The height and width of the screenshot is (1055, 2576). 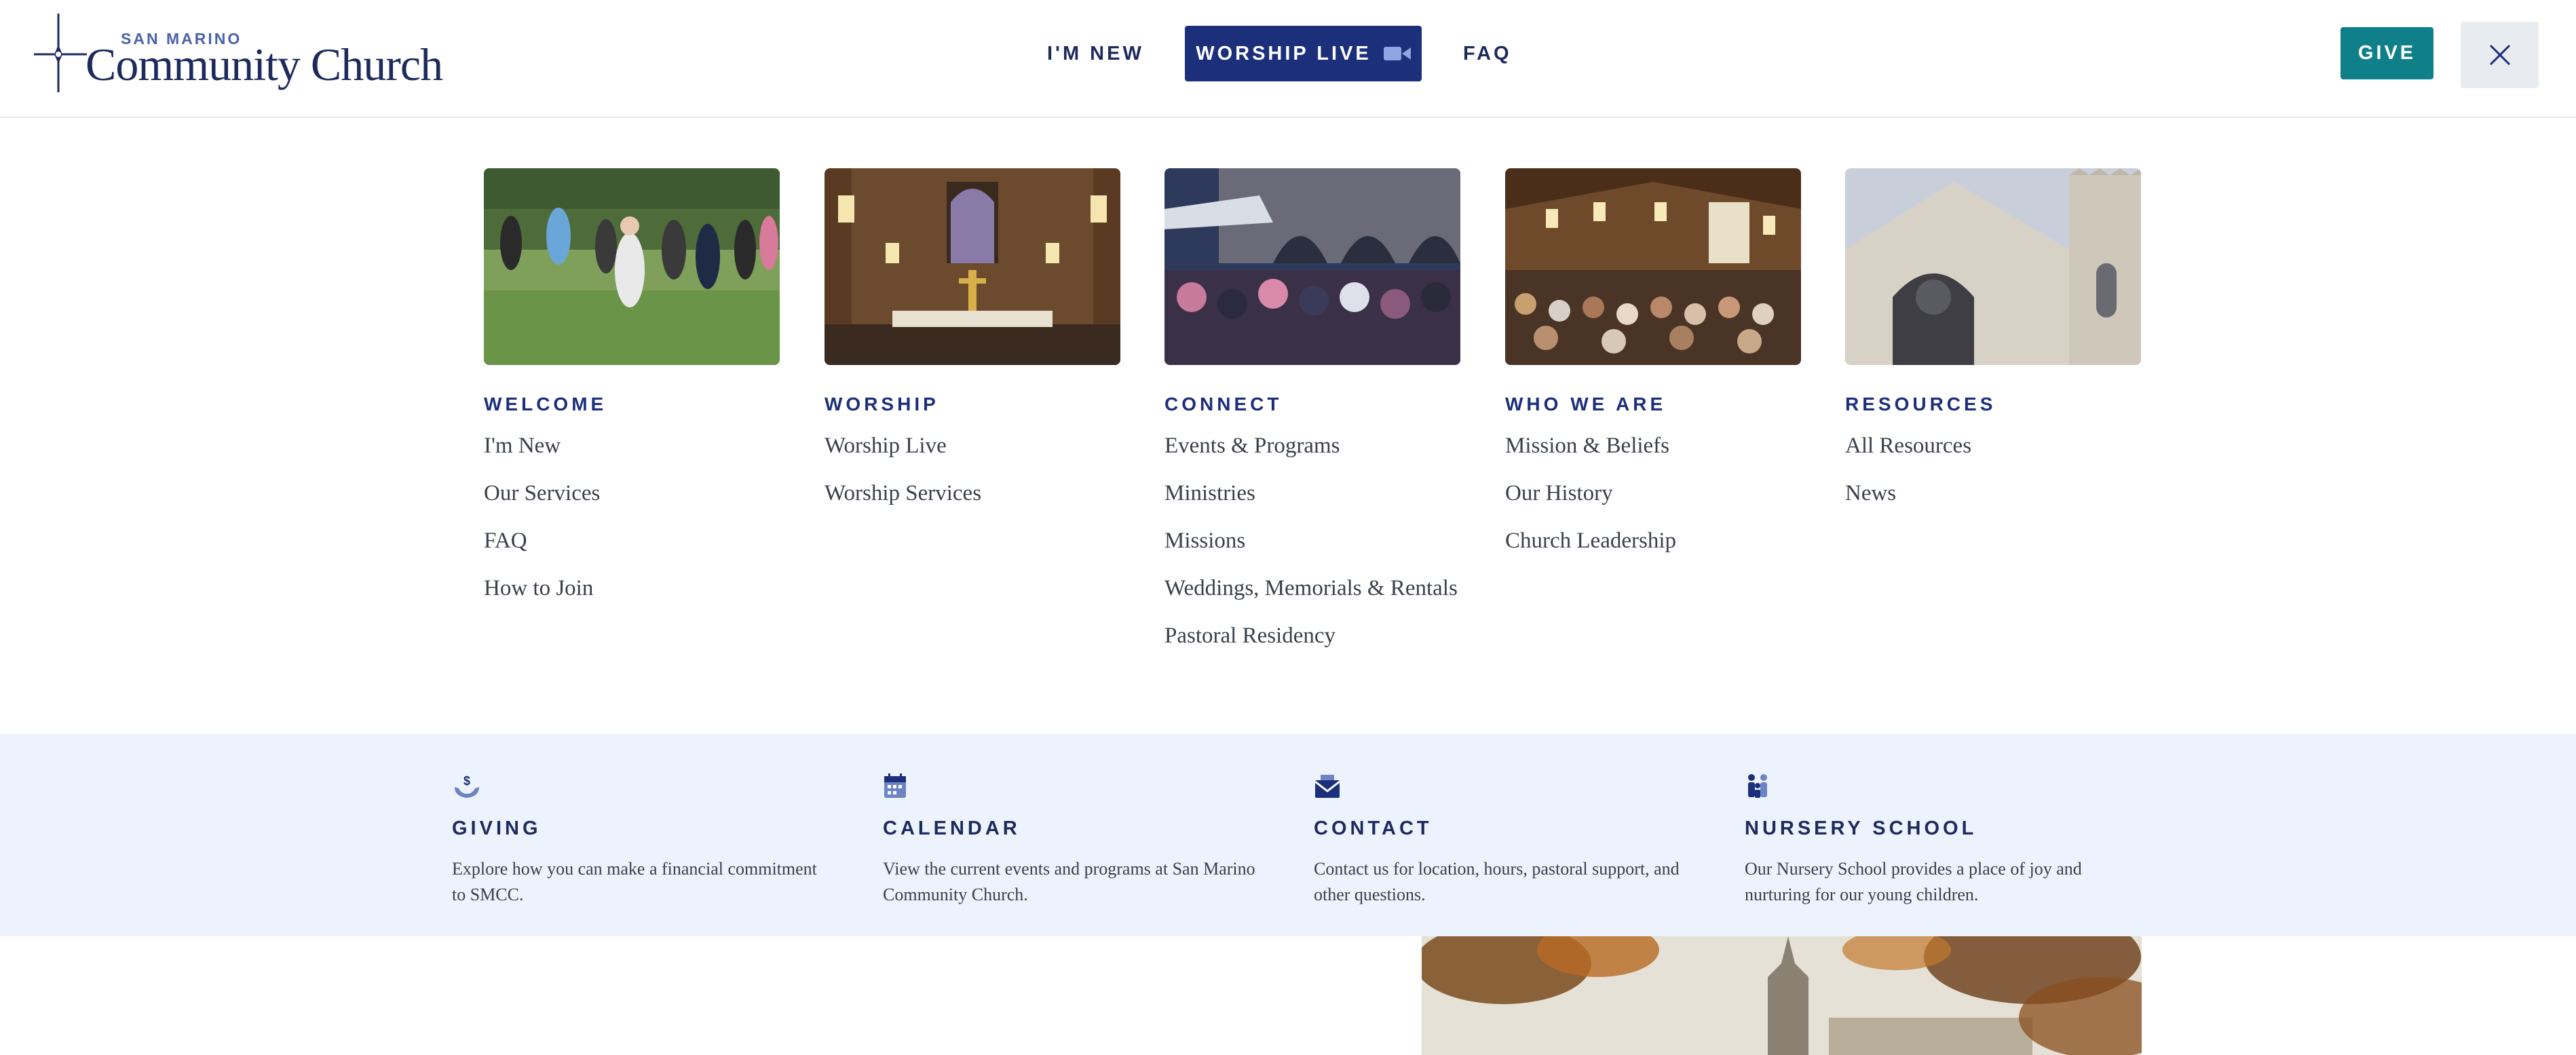 What do you see at coordinates (1993, 494) in the screenshot?
I see `menu-link: News` at bounding box center [1993, 494].